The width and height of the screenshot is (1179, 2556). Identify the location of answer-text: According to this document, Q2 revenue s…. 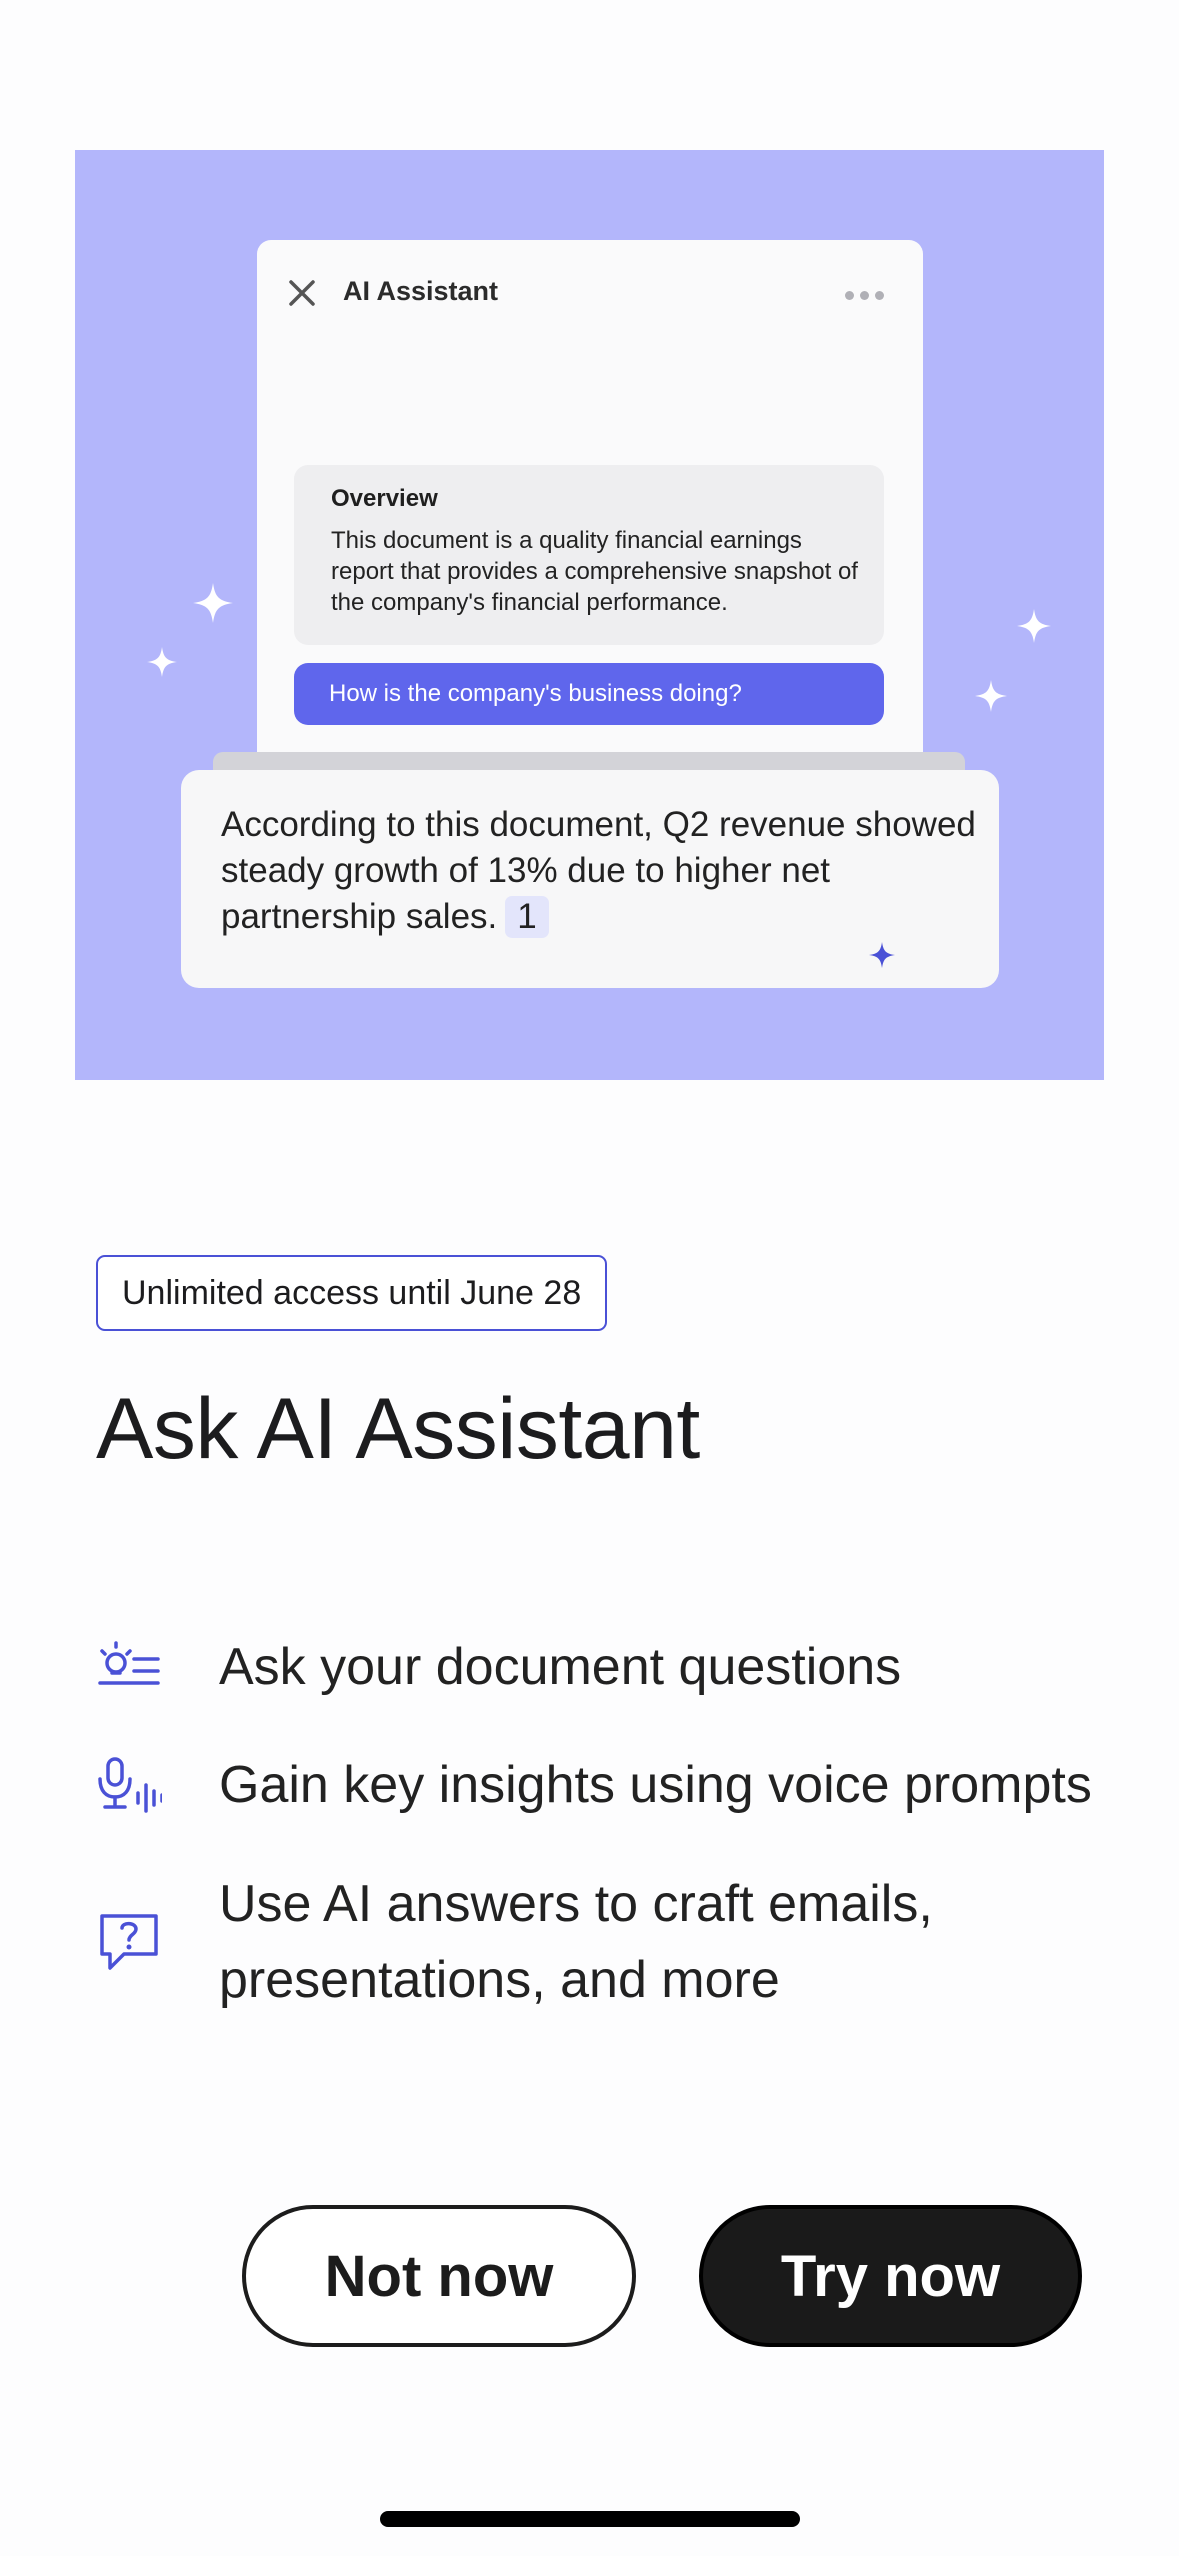
(601, 871).